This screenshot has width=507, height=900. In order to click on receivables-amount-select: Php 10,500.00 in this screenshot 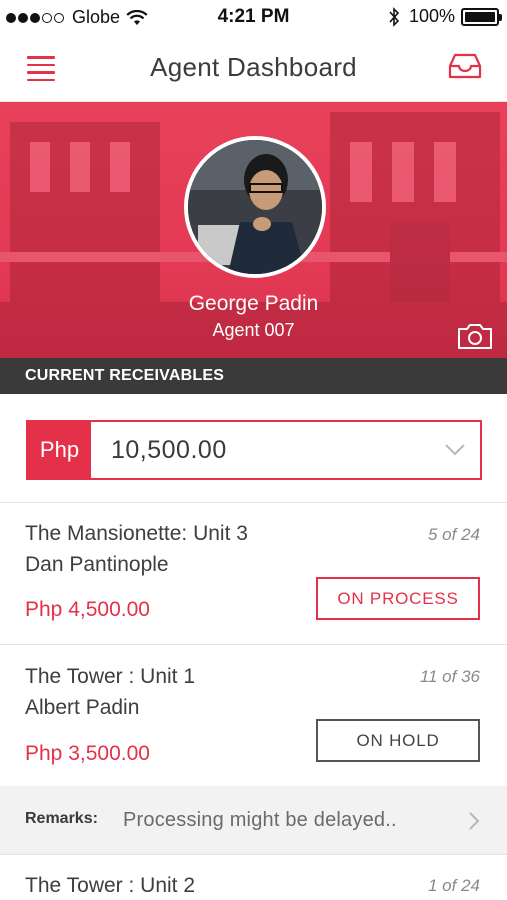, I will do `click(254, 450)`.